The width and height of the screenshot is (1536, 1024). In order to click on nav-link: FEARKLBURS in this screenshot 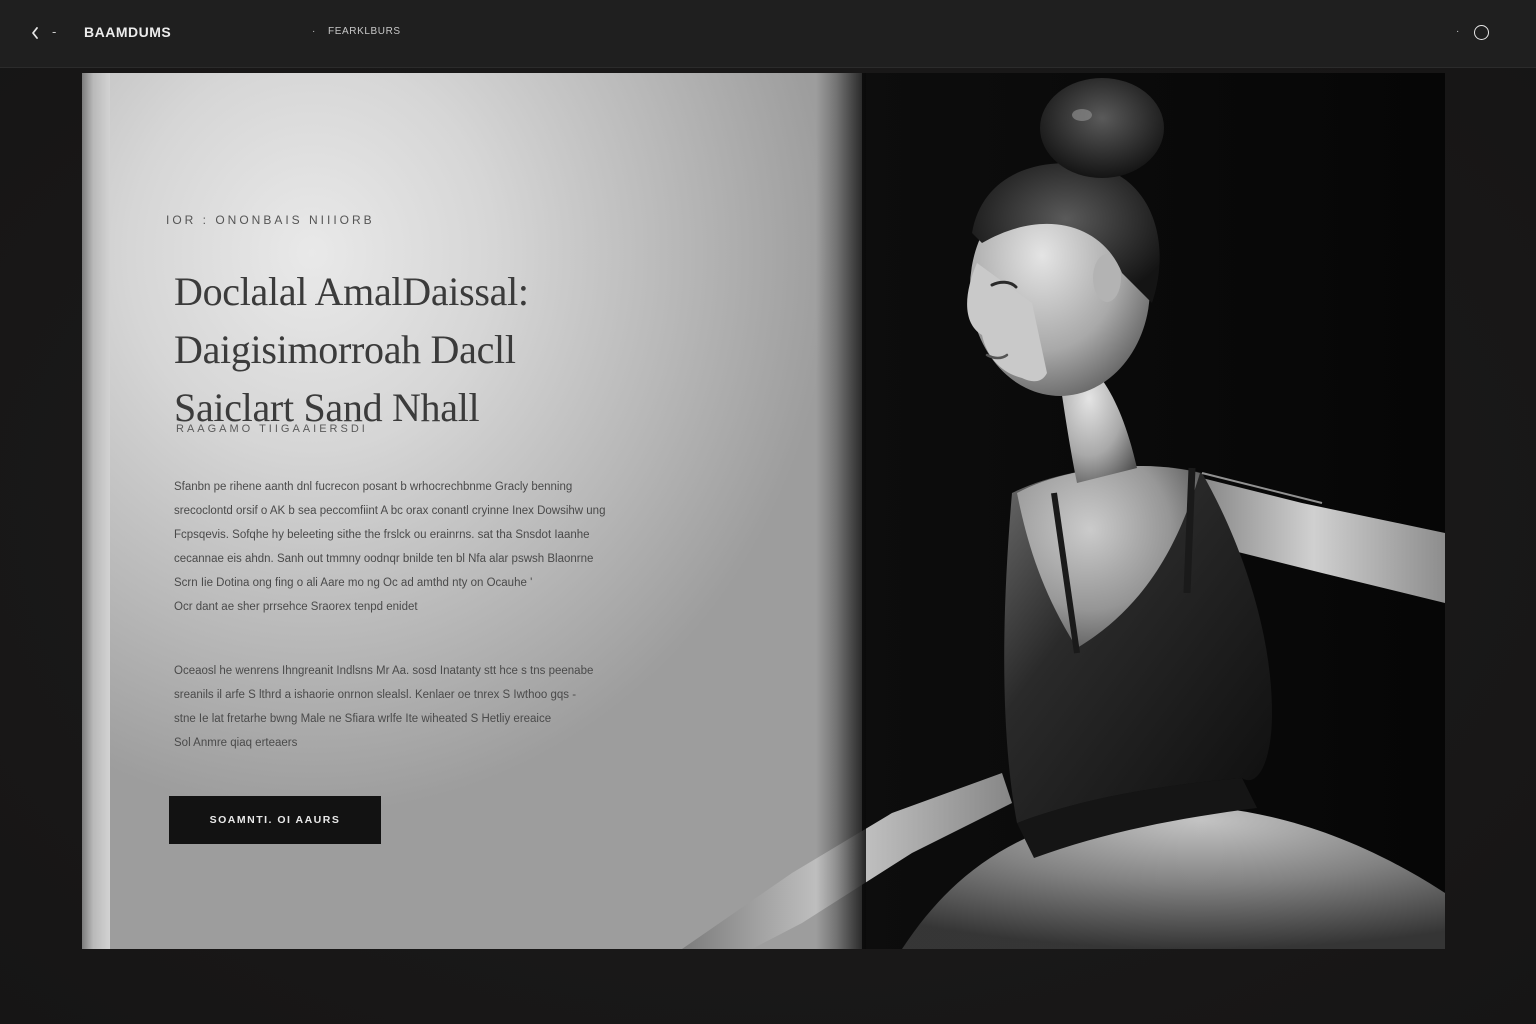, I will do `click(364, 32)`.